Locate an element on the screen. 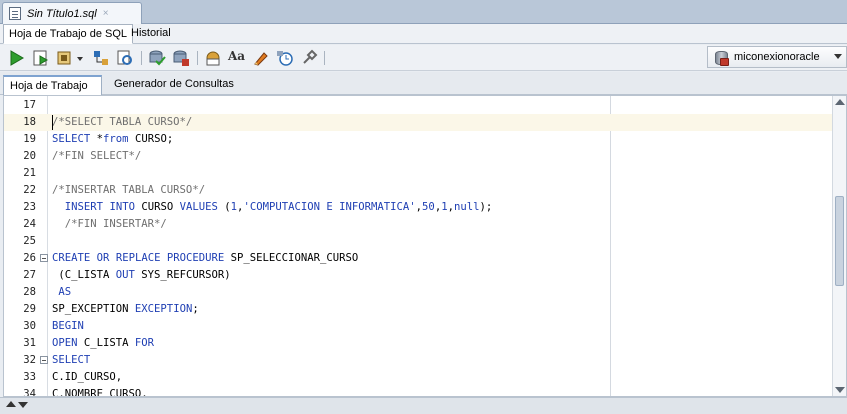 This screenshot has height=414, width=847. code-text: BEGIN is located at coordinates (68, 326).